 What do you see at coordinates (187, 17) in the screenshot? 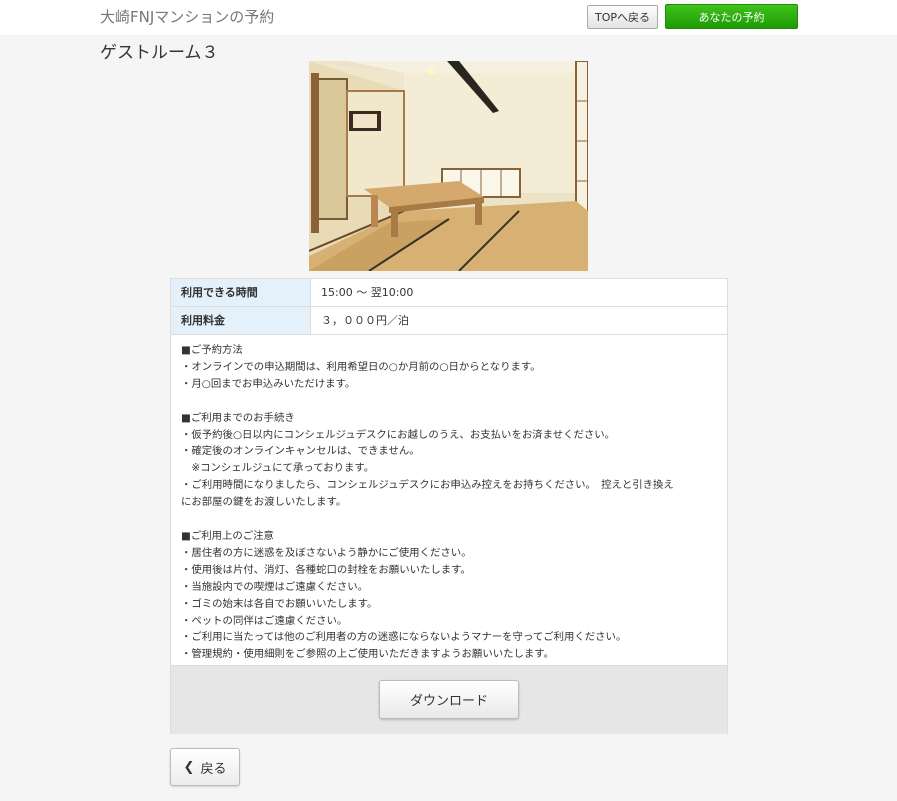
I see `site-title: 大崎FNJマンションの予約` at bounding box center [187, 17].